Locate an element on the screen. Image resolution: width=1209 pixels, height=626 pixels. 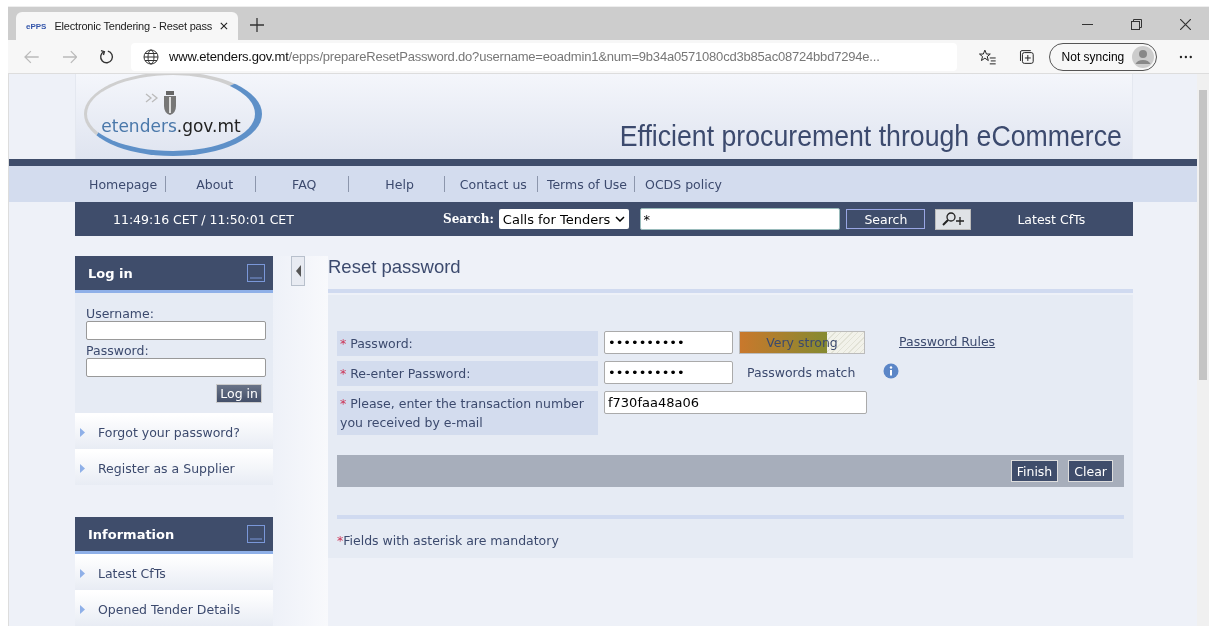
info-icon is located at coordinates (891, 371).